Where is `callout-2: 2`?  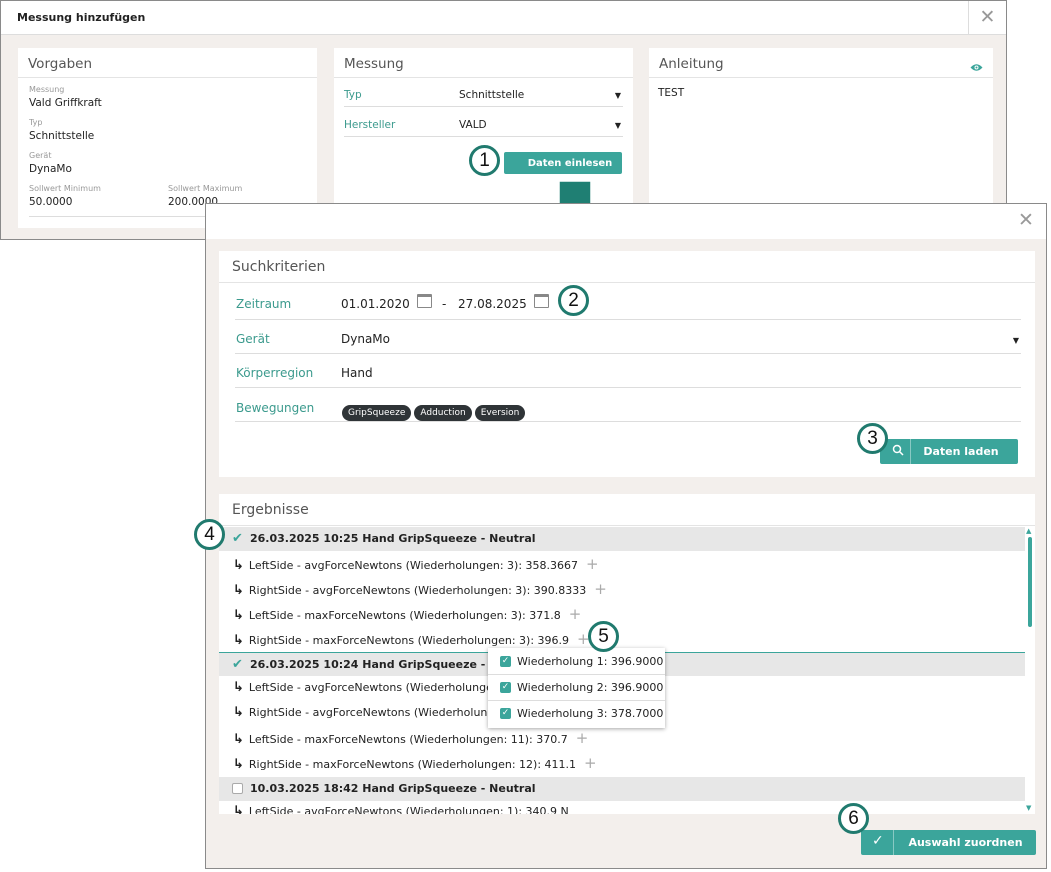 callout-2: 2 is located at coordinates (573, 300).